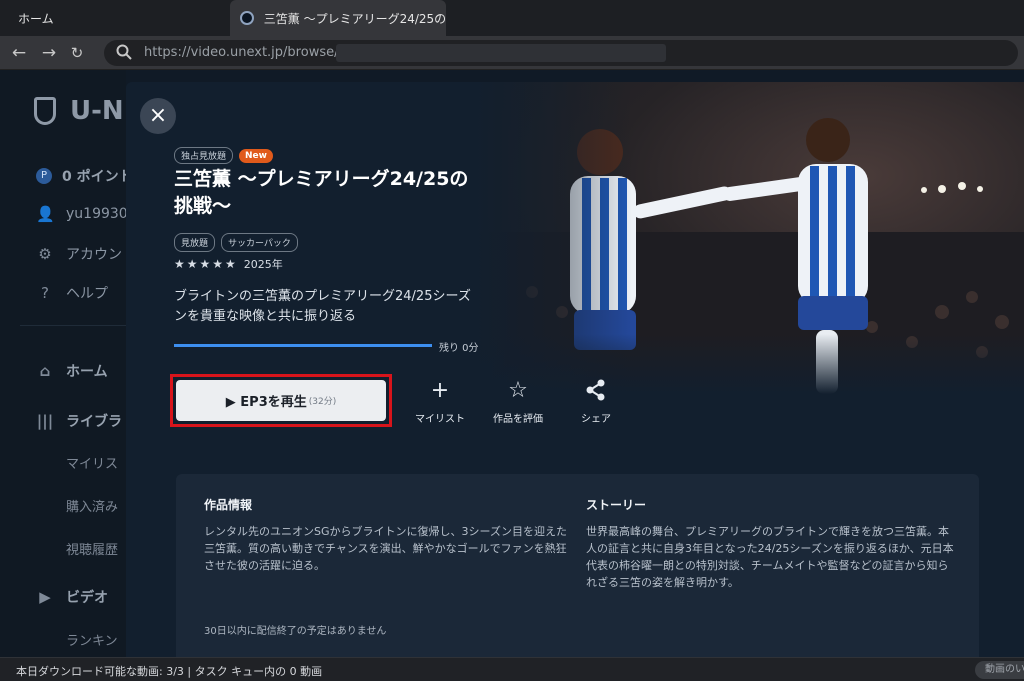  What do you see at coordinates (206, 264) in the screenshot?
I see `star-rating-icon: ★★★★★` at bounding box center [206, 264].